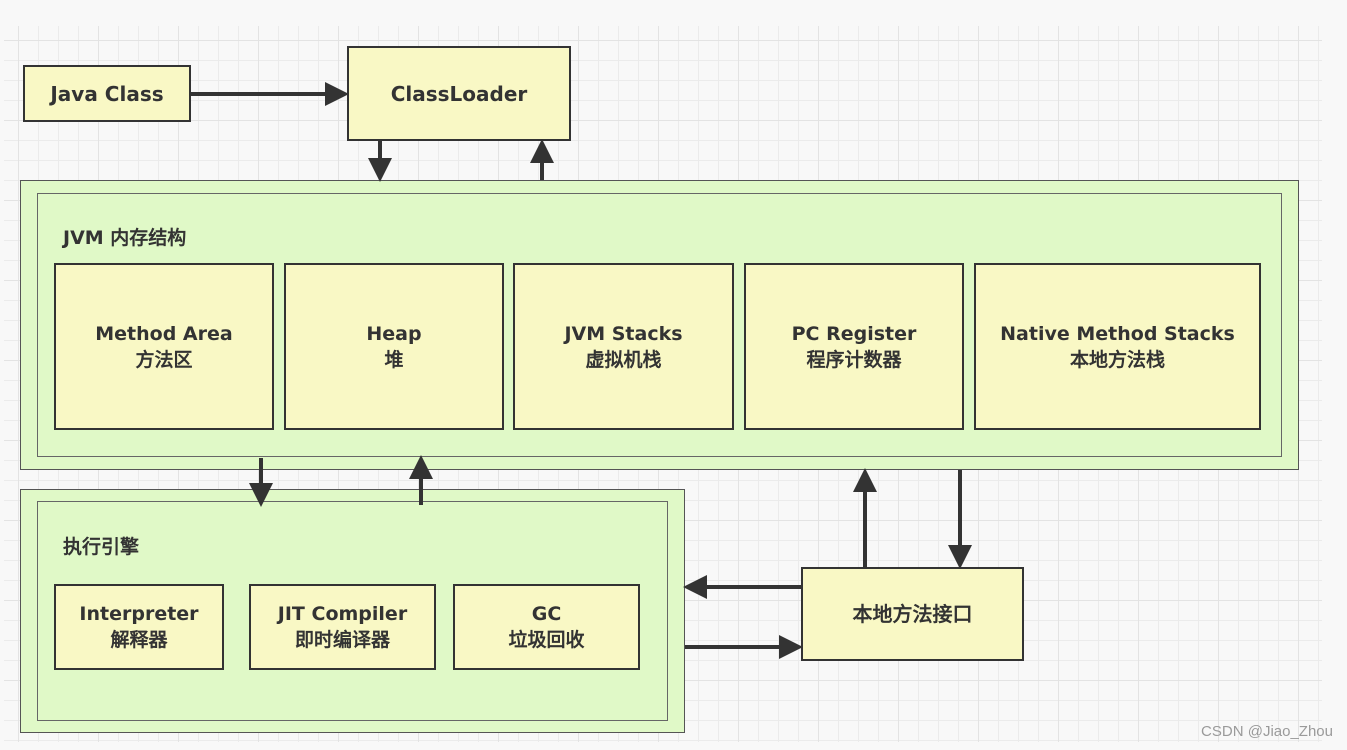  I want to click on native-interface-label: 本地方法接口, so click(912, 614).